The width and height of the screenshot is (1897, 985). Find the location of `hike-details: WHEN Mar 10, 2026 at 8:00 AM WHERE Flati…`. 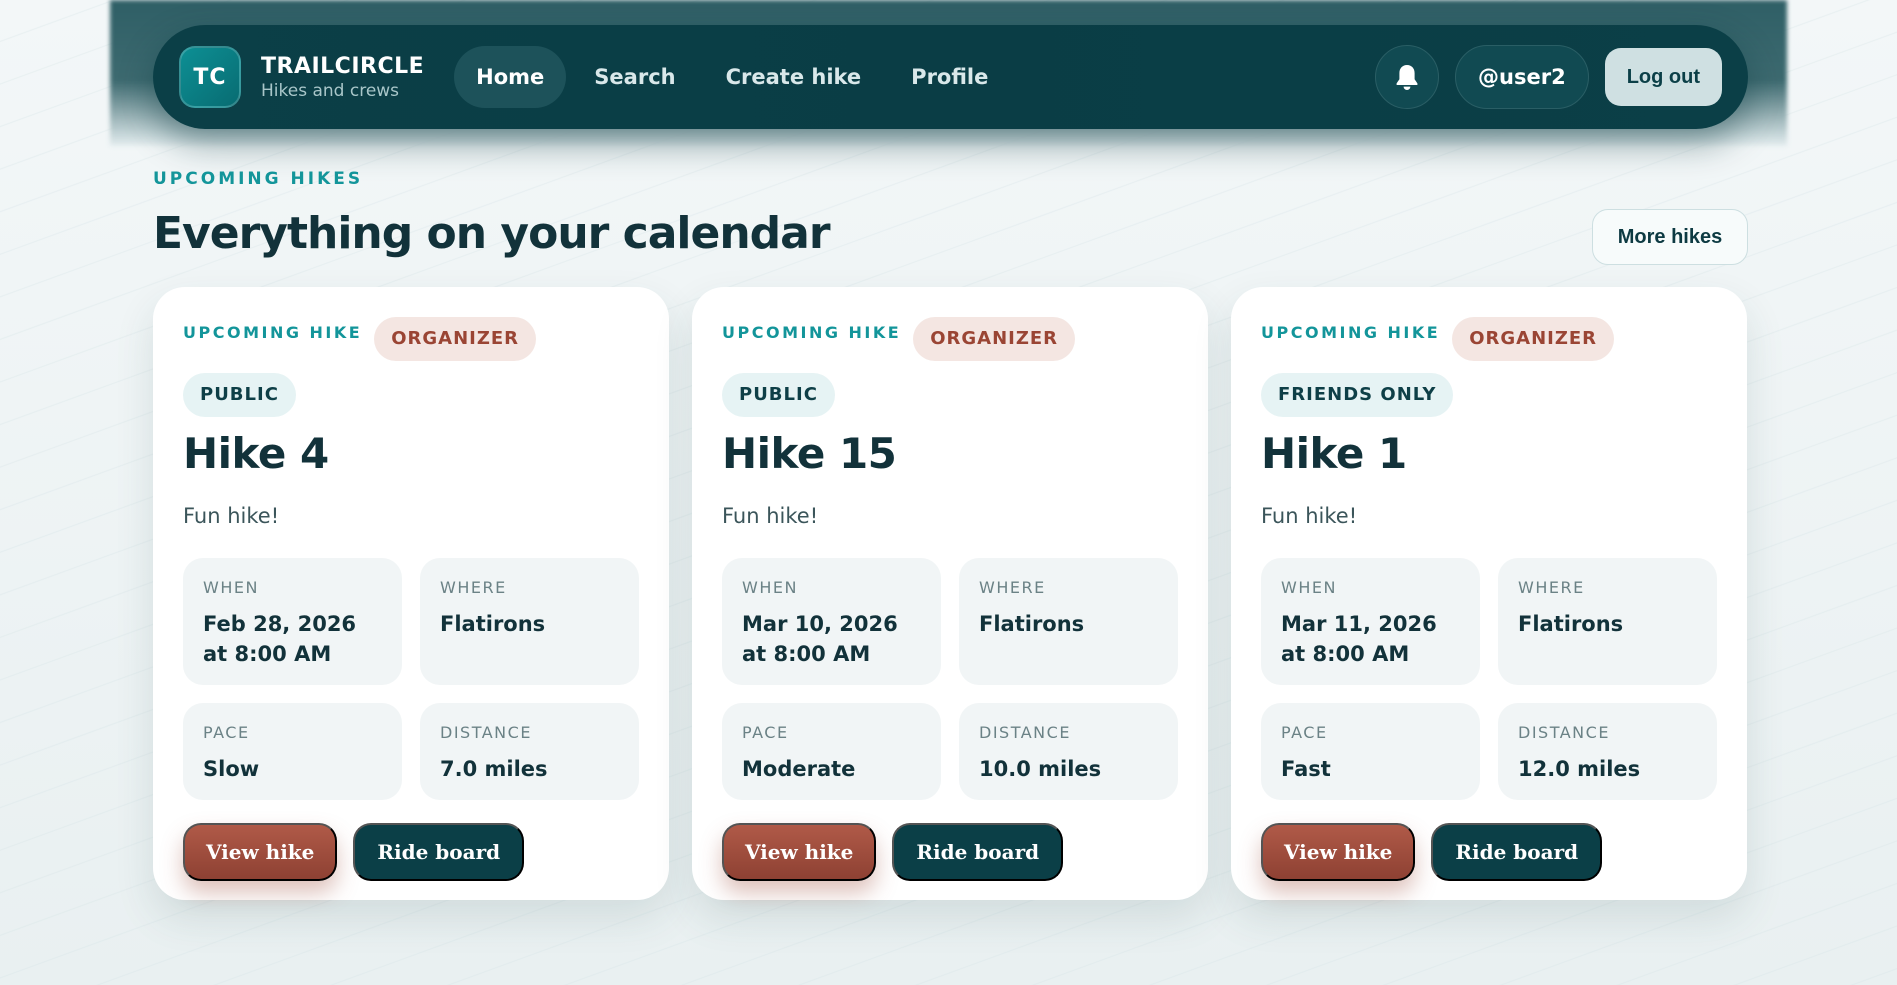

hike-details: WHEN Mar 10, 2026 at 8:00 AM WHERE Flati… is located at coordinates (950, 679).